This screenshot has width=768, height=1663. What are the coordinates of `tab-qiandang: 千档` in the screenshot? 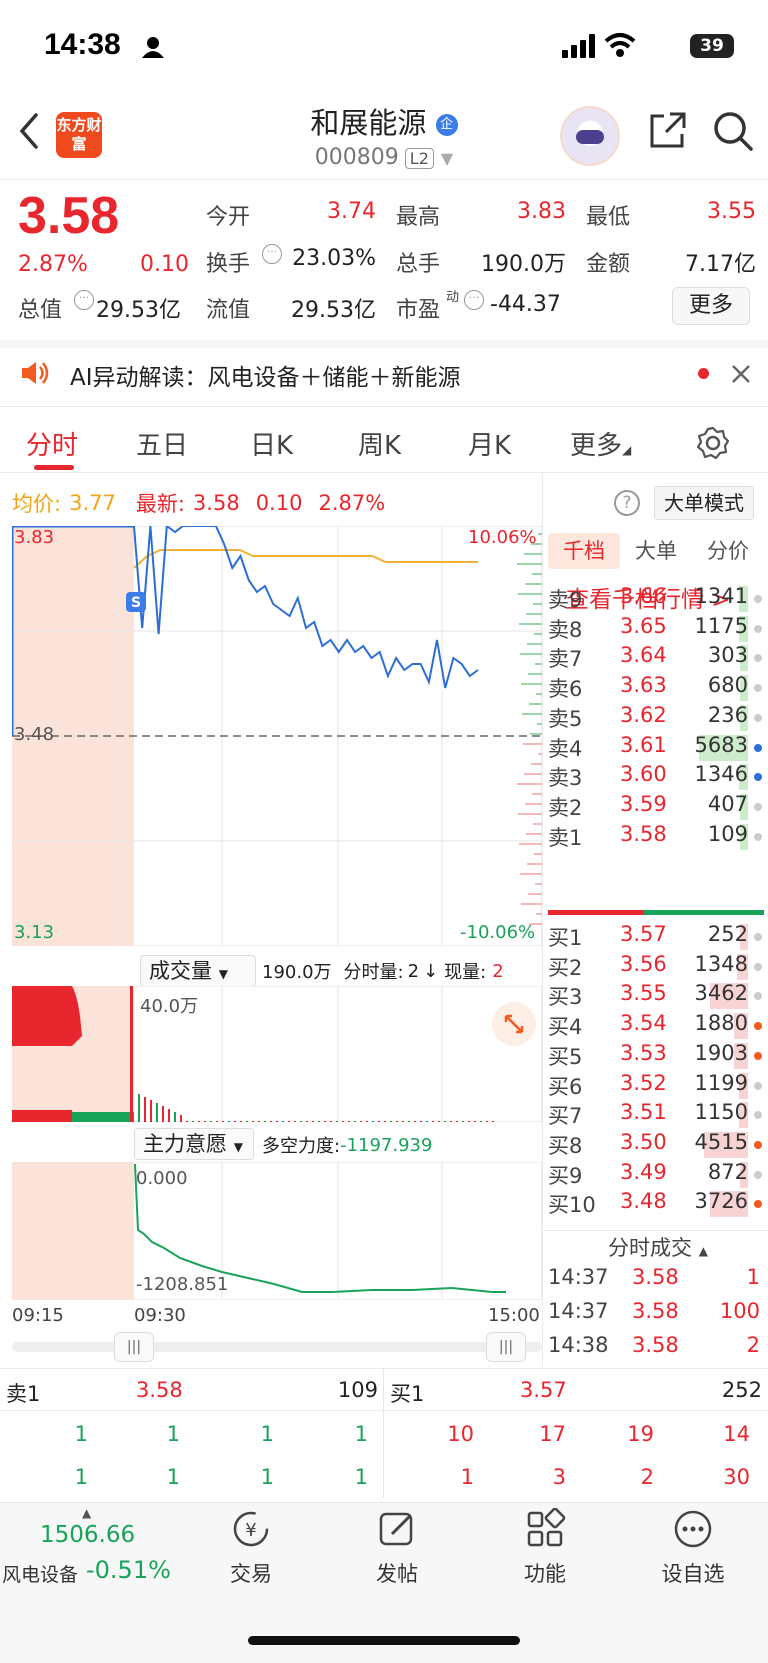 It's located at (584, 551).